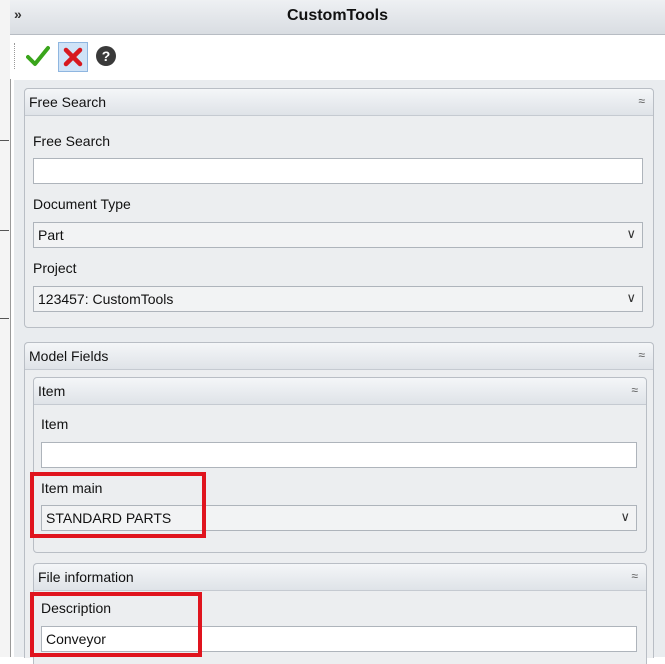 Image resolution: width=665 pixels, height=664 pixels. I want to click on help-icon: ?, so click(106, 56).